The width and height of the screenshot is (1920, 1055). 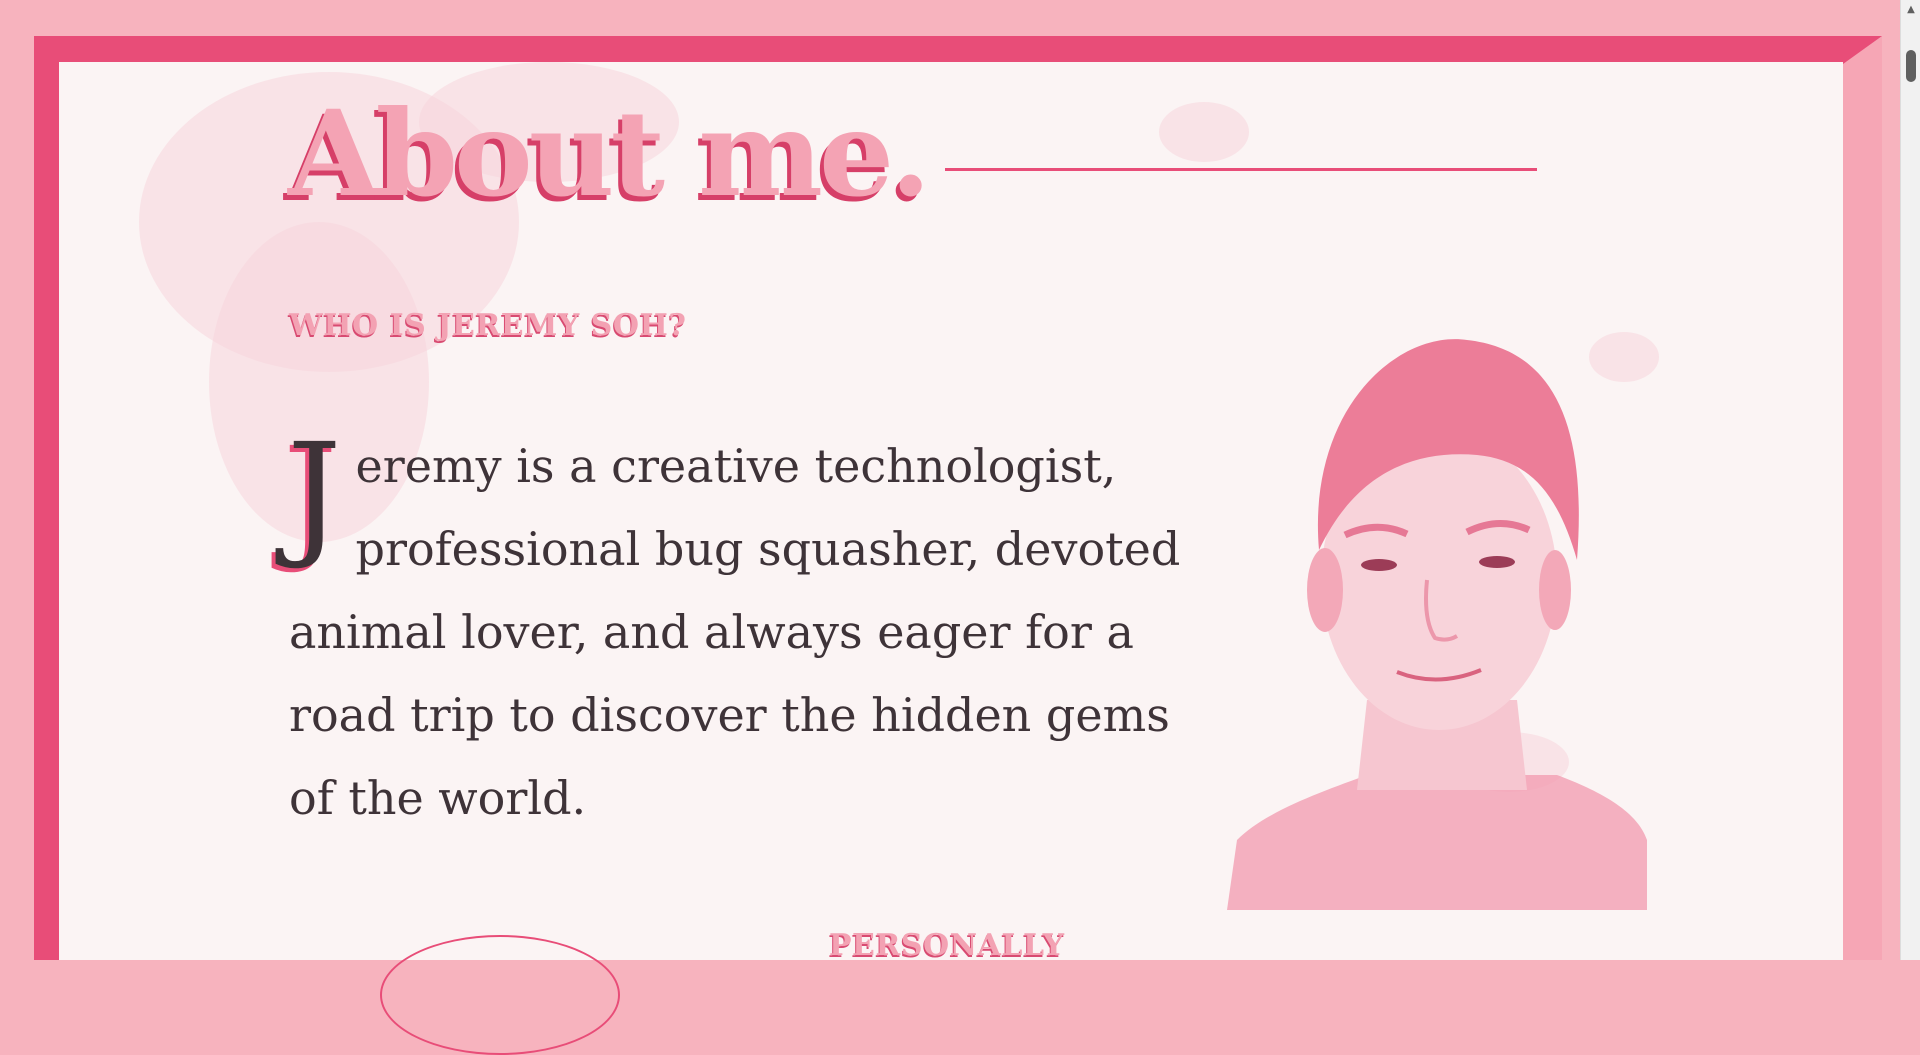 I want to click on decorative-arc, so click(x=500, y=995).